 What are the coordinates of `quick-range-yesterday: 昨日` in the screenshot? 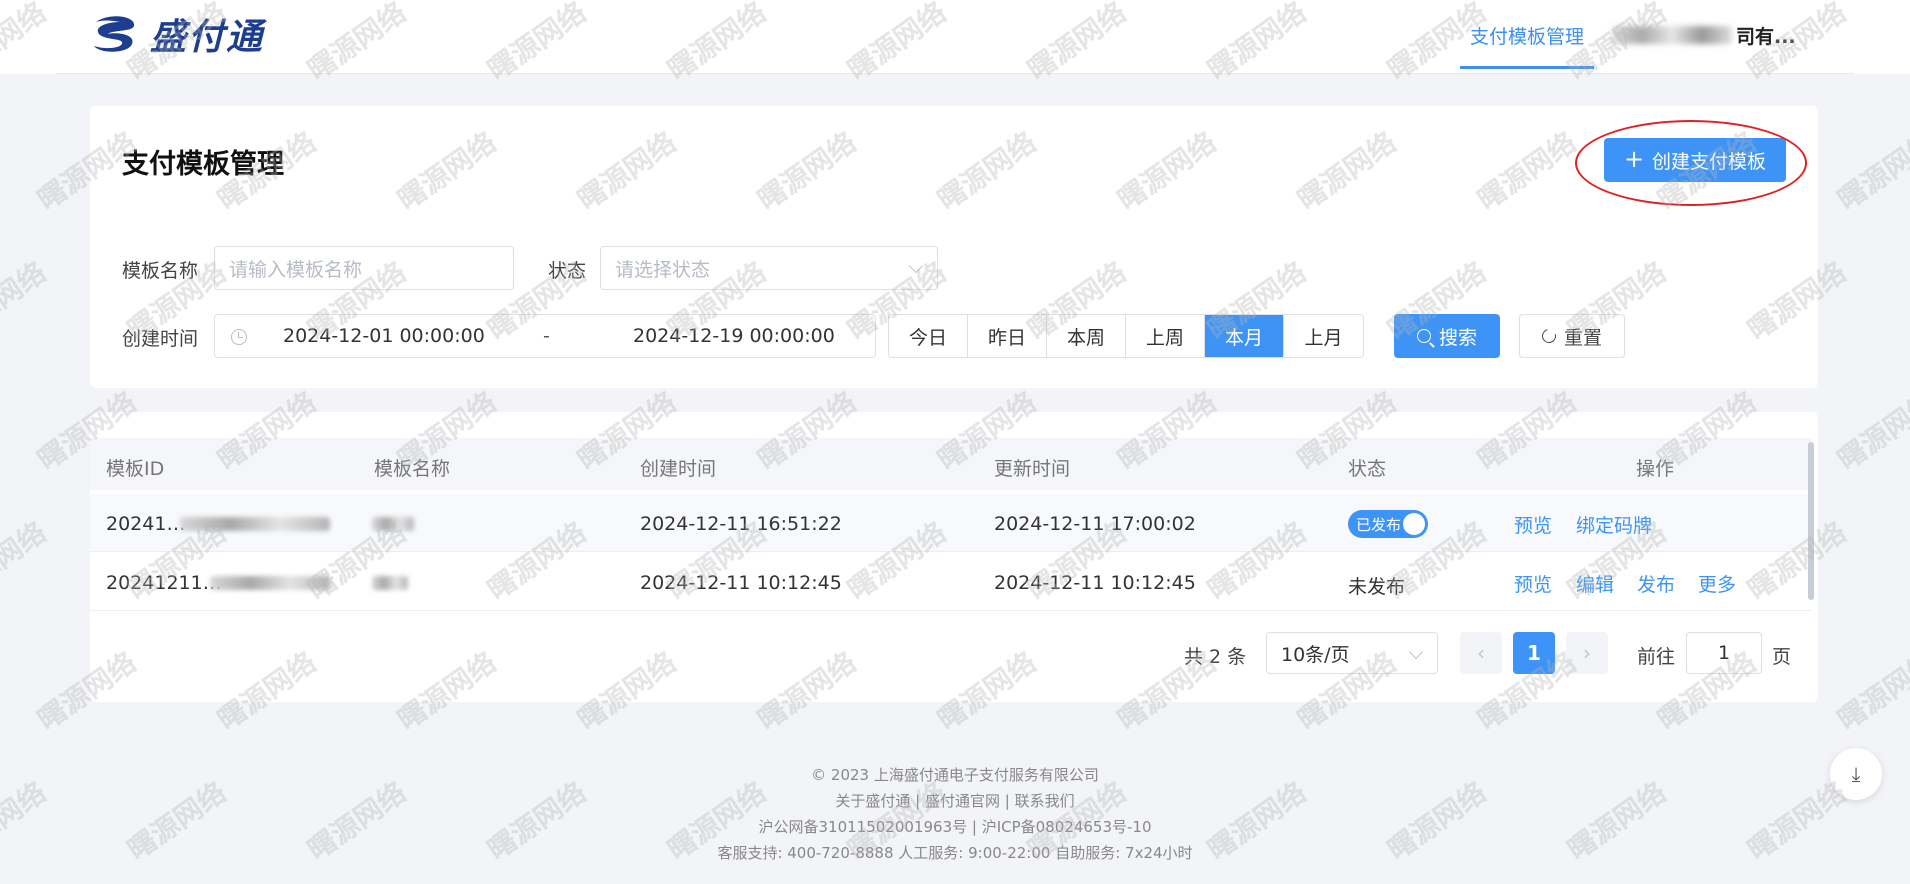 It's located at (1007, 336).